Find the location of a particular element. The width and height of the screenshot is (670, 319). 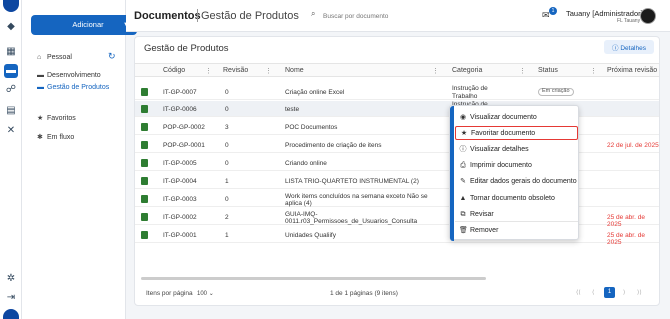

sidebar-item-desenvolvimento: ▬ Desenvolvimento is located at coordinates (69, 75).